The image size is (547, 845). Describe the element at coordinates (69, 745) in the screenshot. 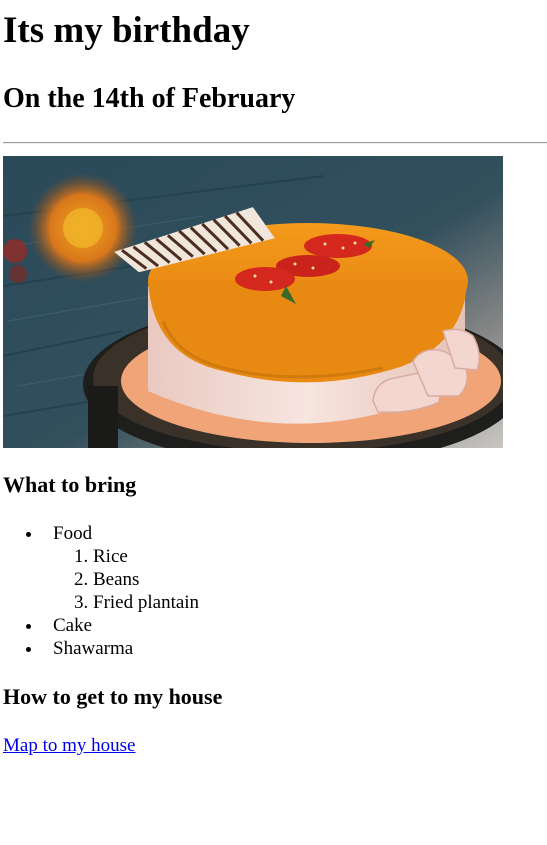

I see `map-link: Map to my house` at that location.